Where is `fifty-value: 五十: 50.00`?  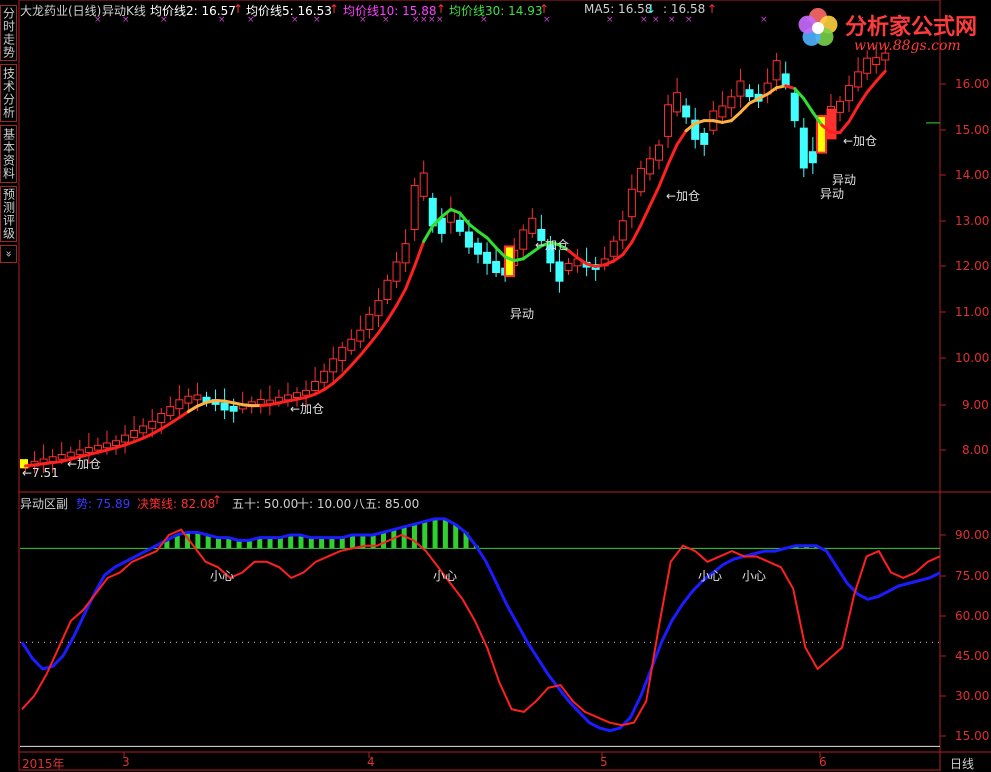
fifty-value: 五十: 50.00 is located at coordinates (265, 503).